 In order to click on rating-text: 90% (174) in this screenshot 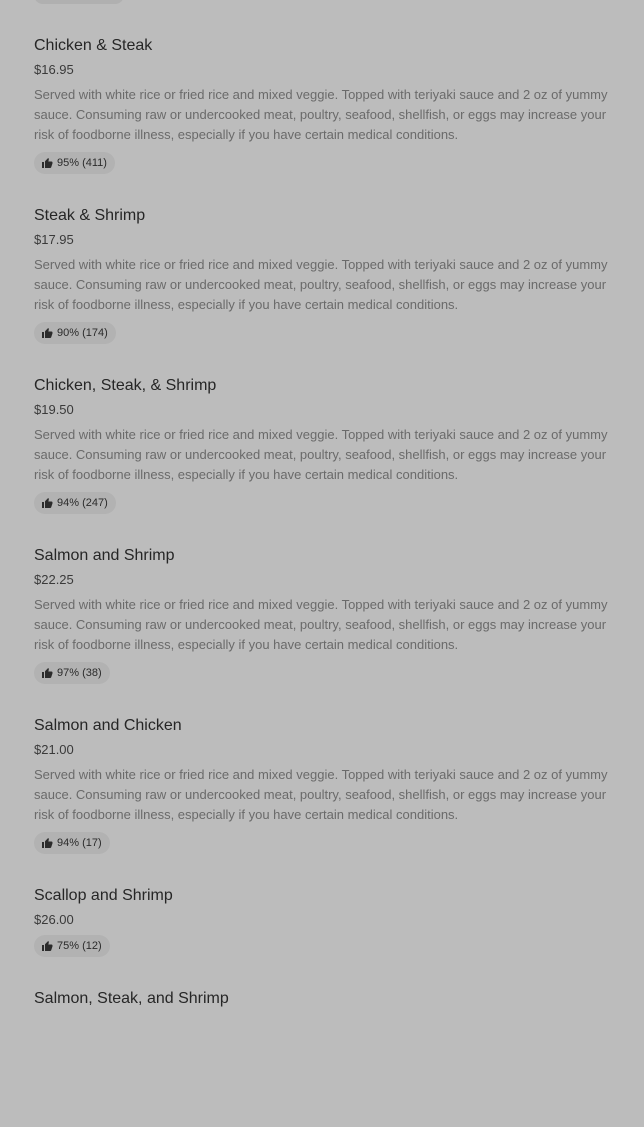, I will do `click(82, 333)`.